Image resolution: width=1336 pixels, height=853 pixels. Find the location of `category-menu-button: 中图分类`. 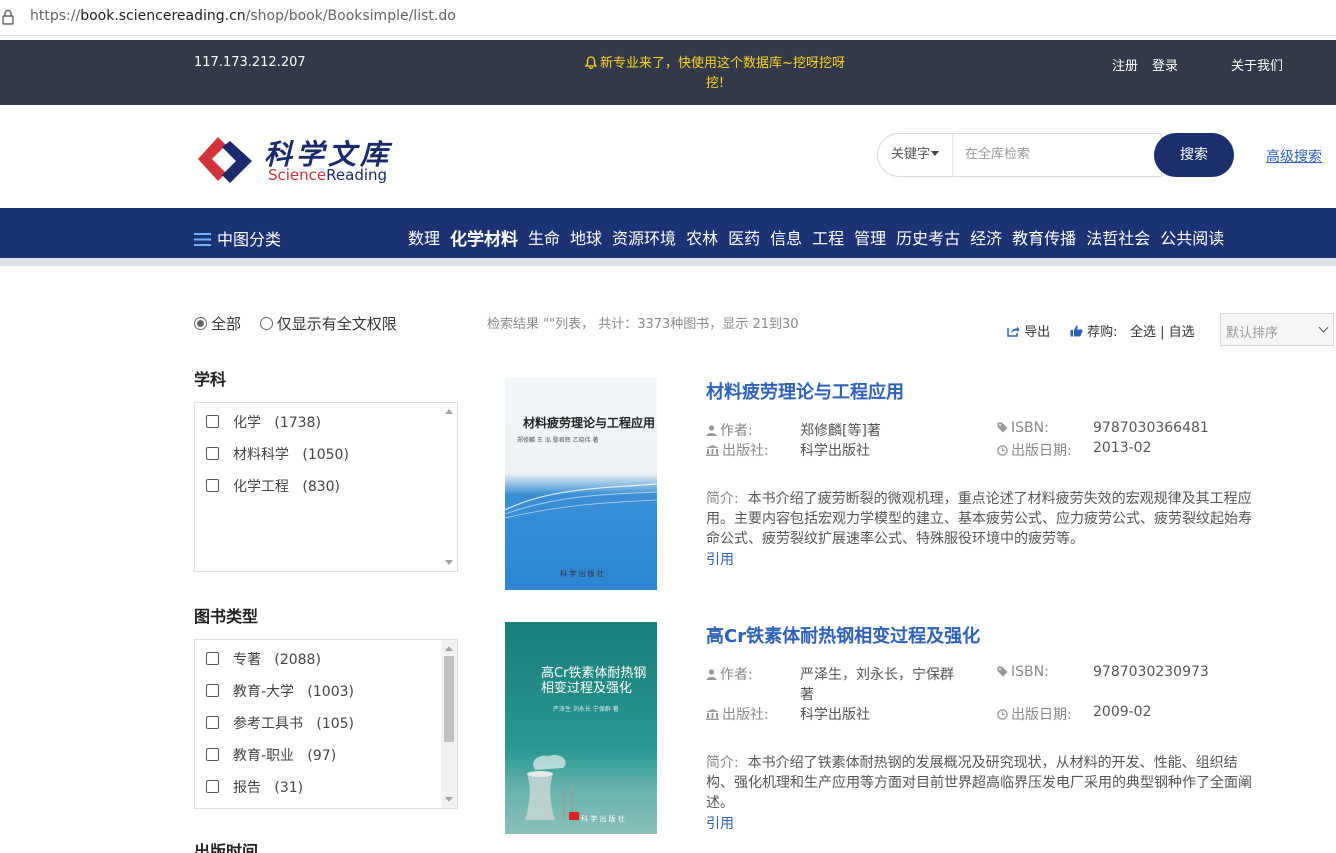

category-menu-button: 中图分类 is located at coordinates (237, 238).